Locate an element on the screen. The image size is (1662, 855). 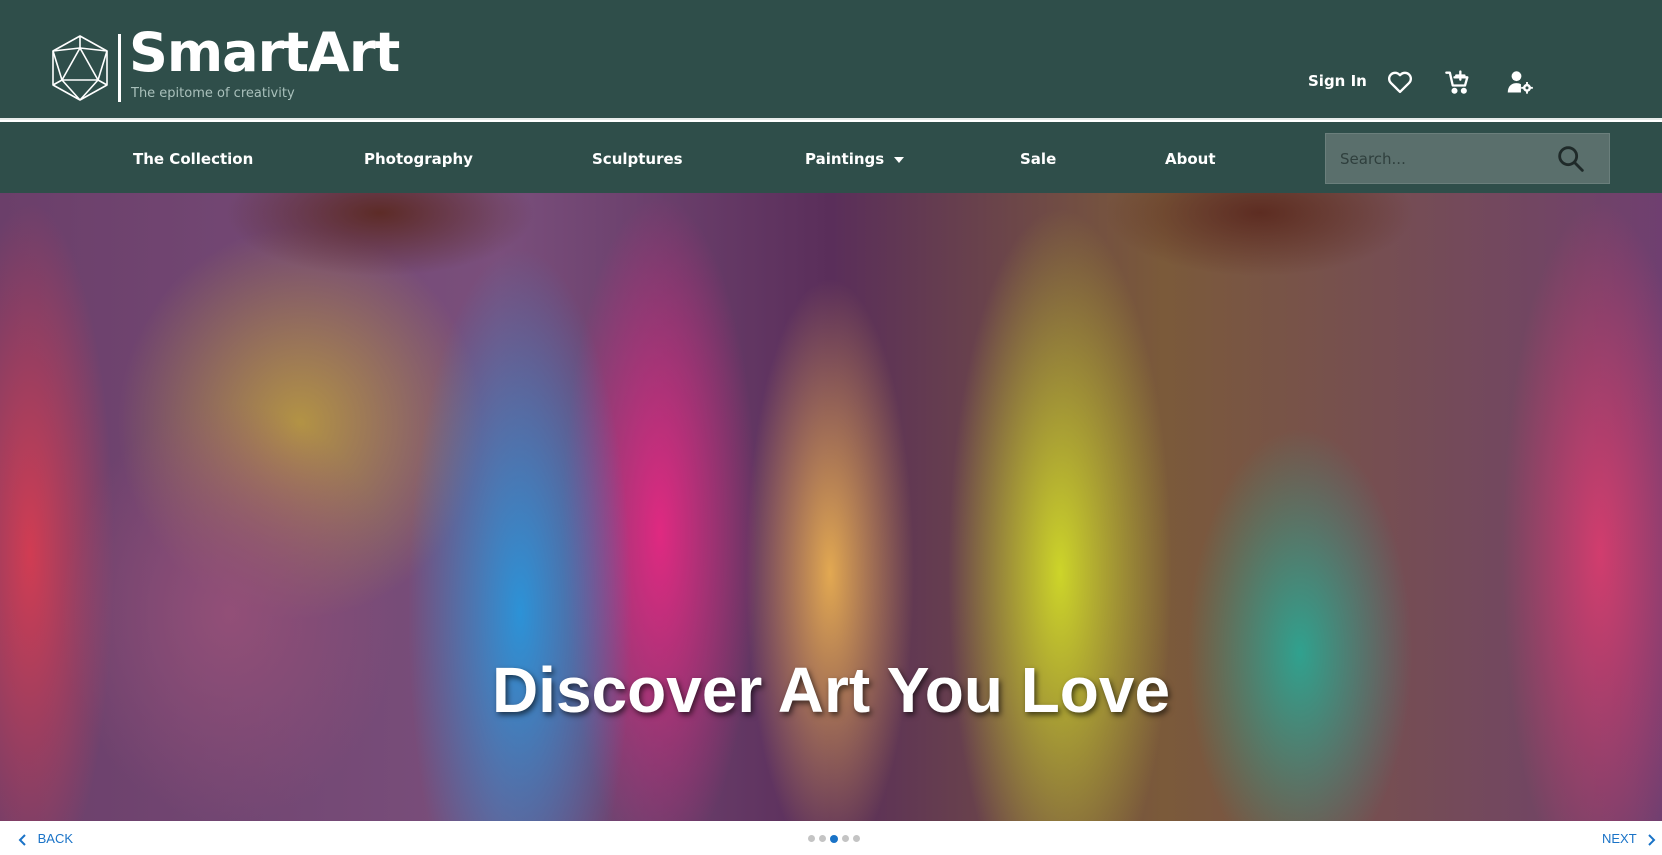
nav-item-sale: Sale is located at coordinates (1038, 159).